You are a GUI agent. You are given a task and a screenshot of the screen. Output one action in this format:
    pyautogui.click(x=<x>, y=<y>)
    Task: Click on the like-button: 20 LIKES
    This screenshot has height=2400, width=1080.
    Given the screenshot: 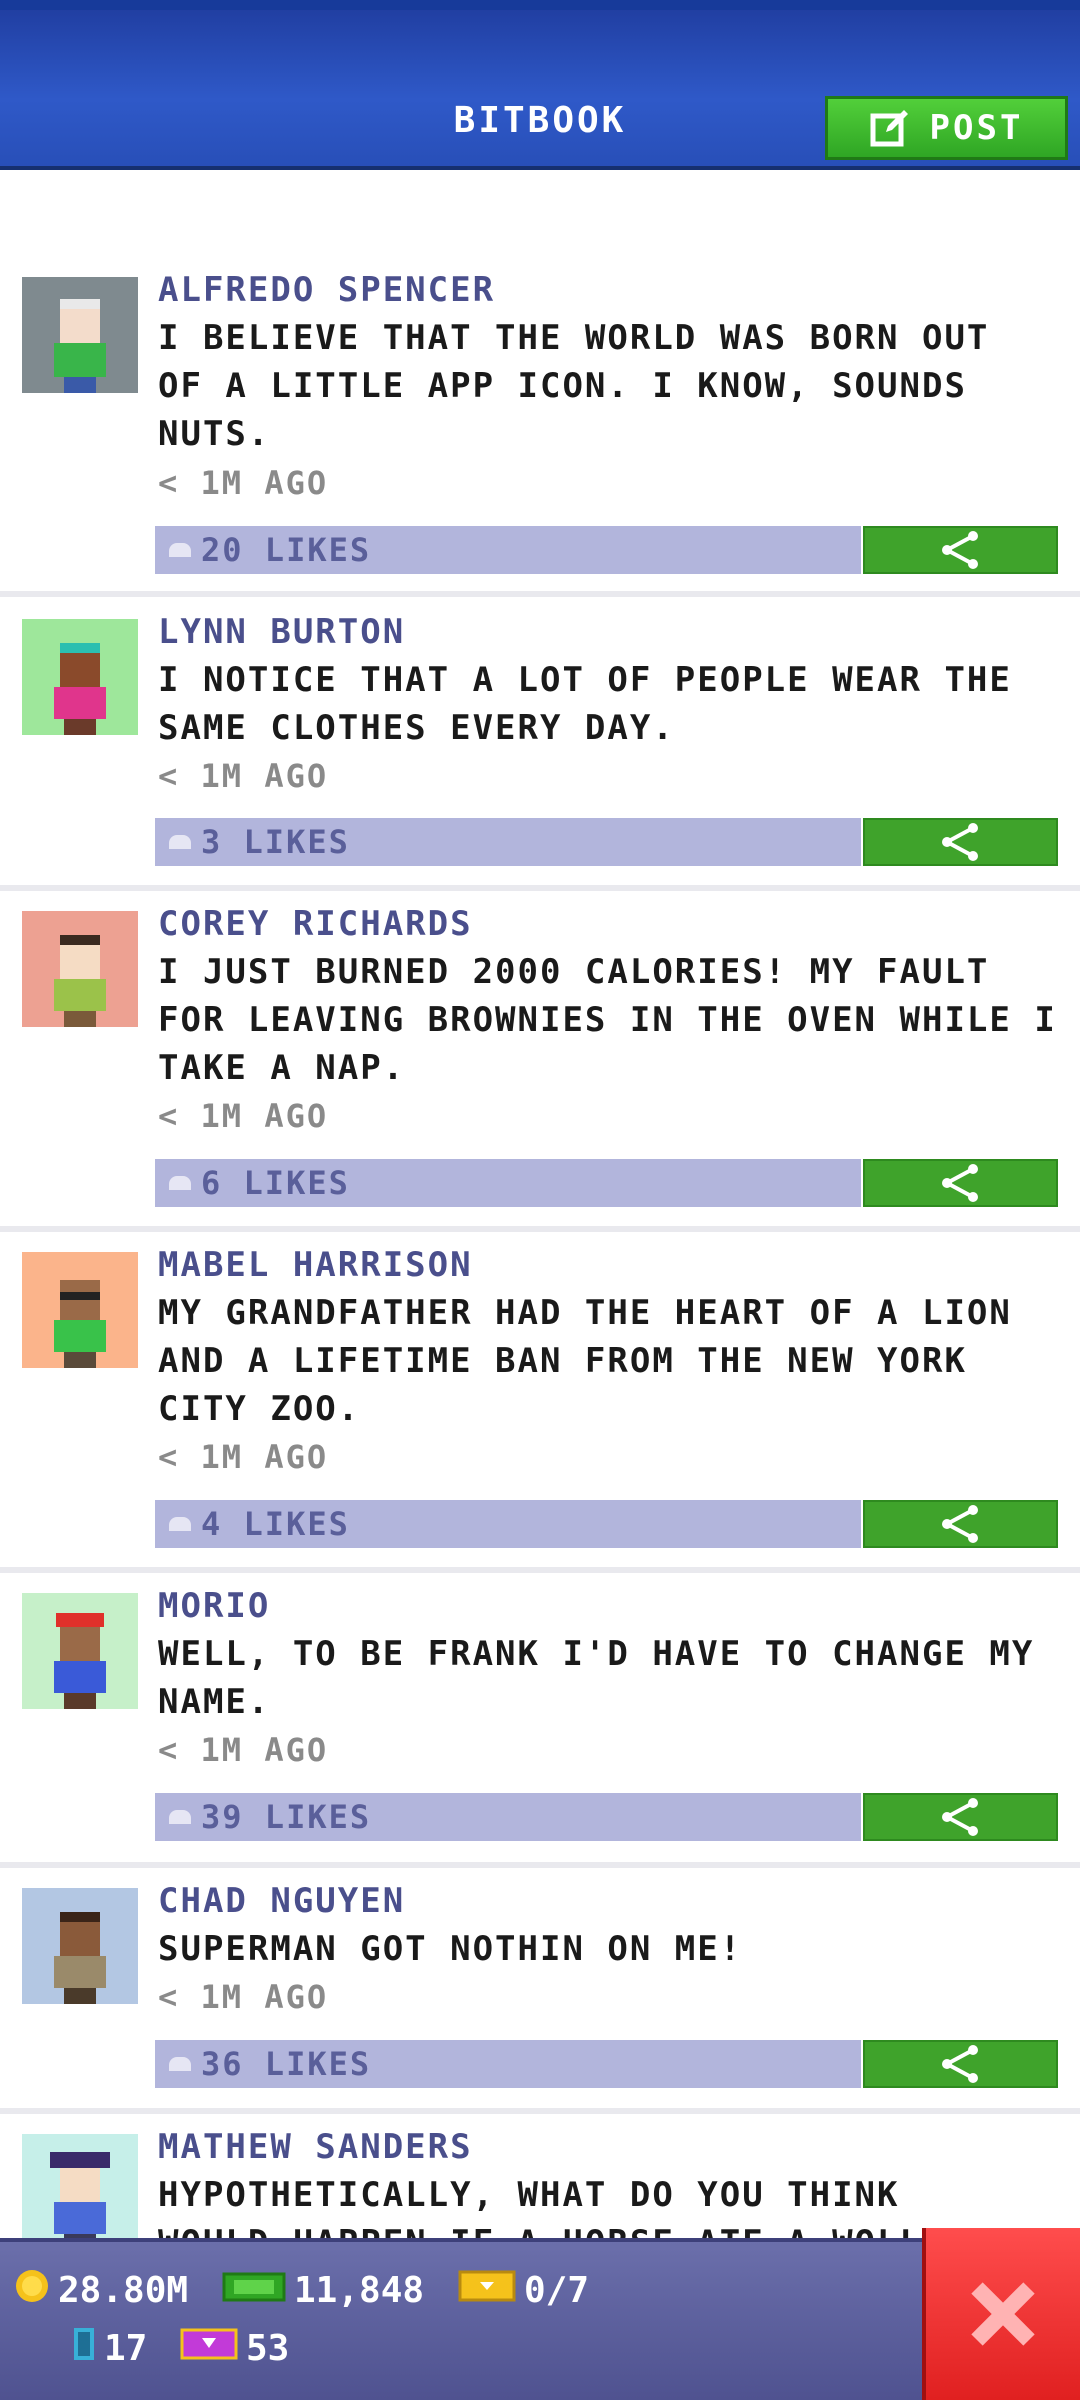 What is the action you would take?
    pyautogui.click(x=508, y=550)
    